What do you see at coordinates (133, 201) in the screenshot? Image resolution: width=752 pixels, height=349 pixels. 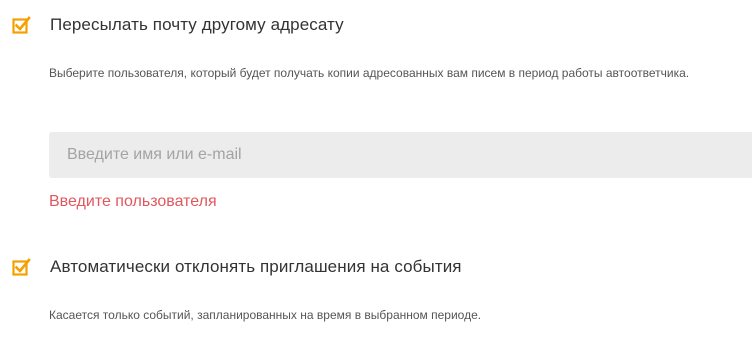 I see `user-error-message: Введите пользователя` at bounding box center [133, 201].